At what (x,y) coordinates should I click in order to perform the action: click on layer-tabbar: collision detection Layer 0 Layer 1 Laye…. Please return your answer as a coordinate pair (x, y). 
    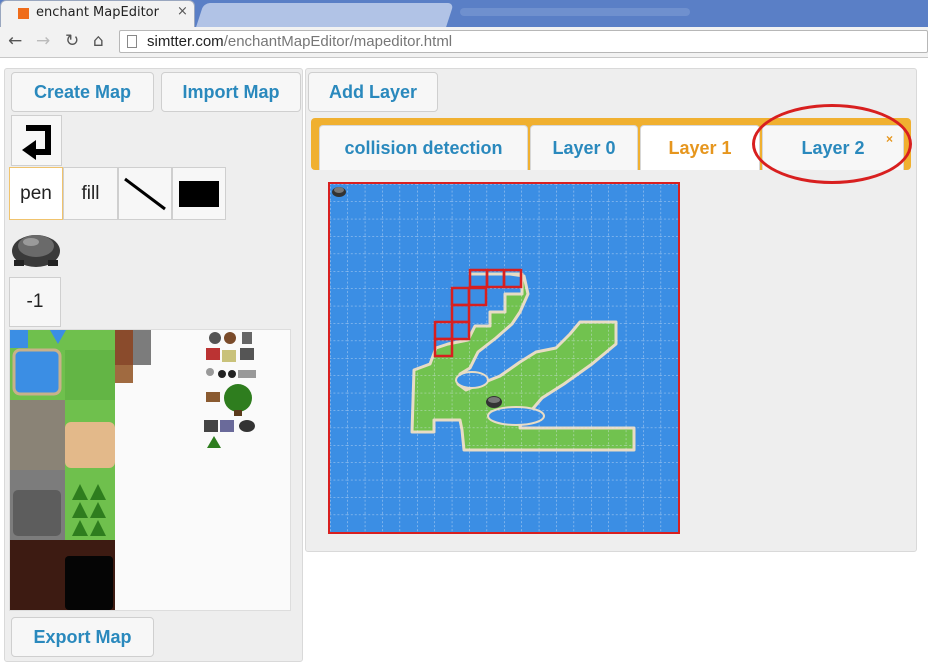
    Looking at the image, I should click on (611, 144).